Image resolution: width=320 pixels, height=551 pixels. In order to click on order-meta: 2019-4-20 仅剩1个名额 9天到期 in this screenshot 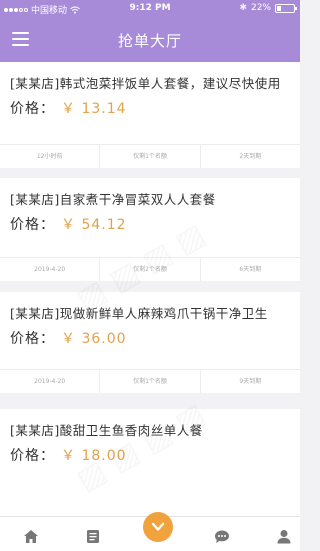, I will do `click(150, 381)`.